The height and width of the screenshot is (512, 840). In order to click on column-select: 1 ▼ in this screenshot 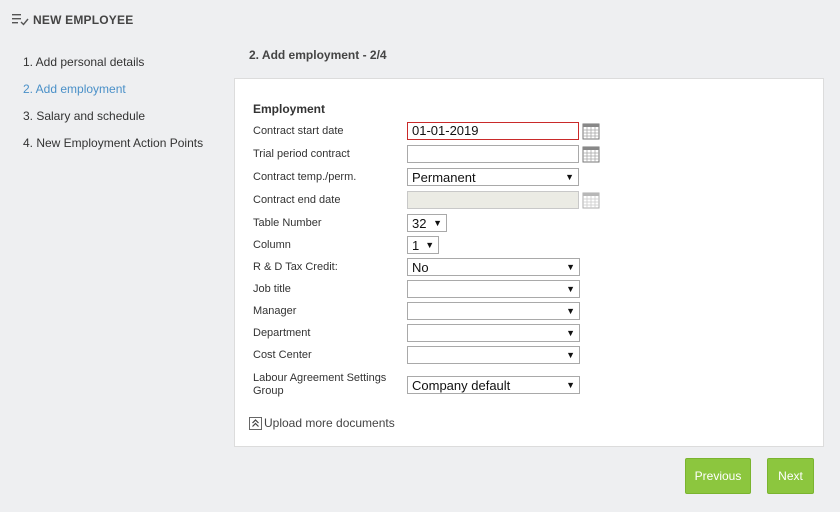, I will do `click(423, 245)`.